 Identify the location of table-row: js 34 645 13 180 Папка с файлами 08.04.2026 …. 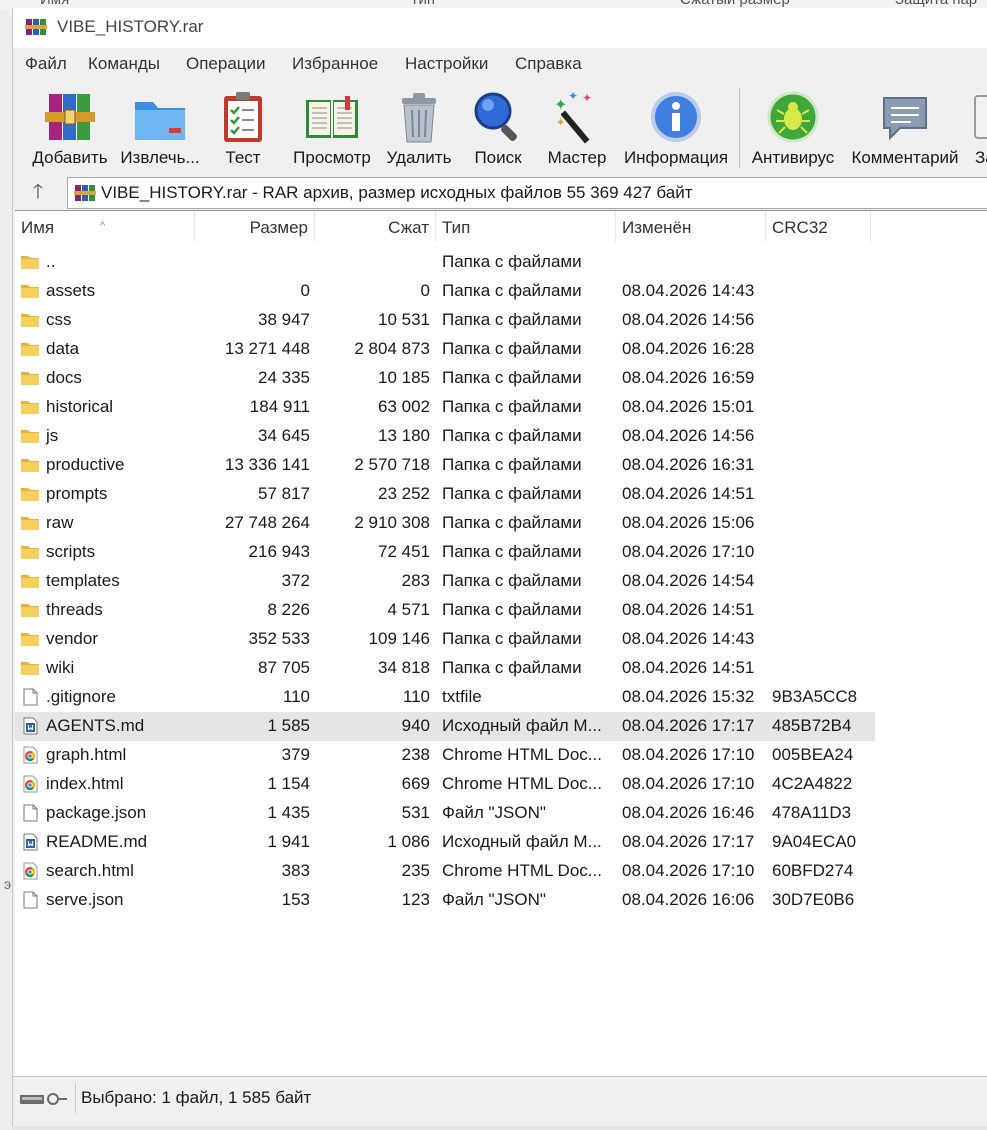
(445, 436).